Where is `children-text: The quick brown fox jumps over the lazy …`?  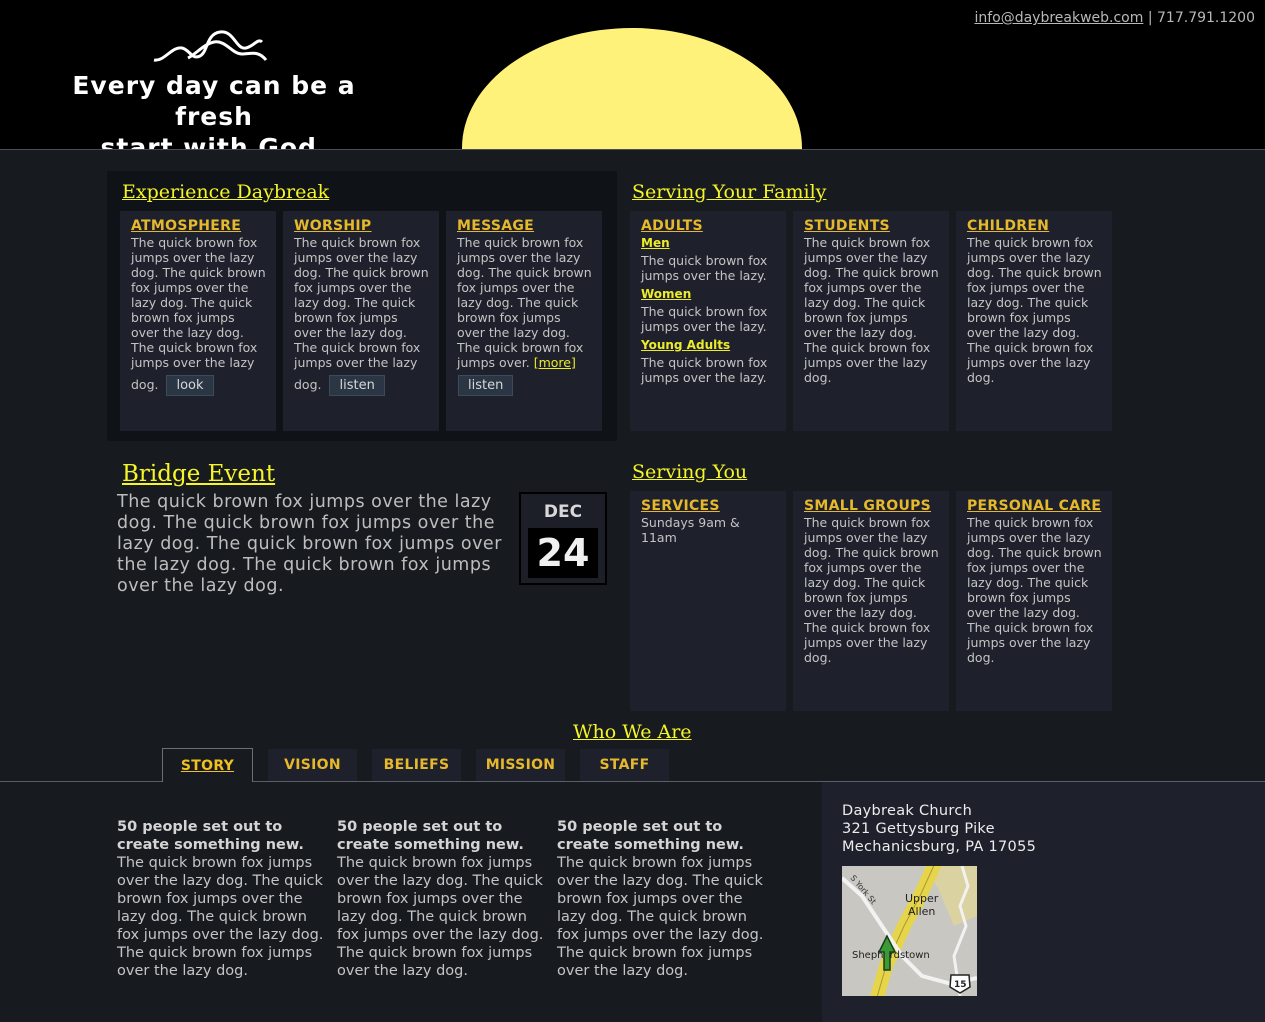
children-text: The quick brown fox jumps over the lazy … is located at coordinates (1034, 310).